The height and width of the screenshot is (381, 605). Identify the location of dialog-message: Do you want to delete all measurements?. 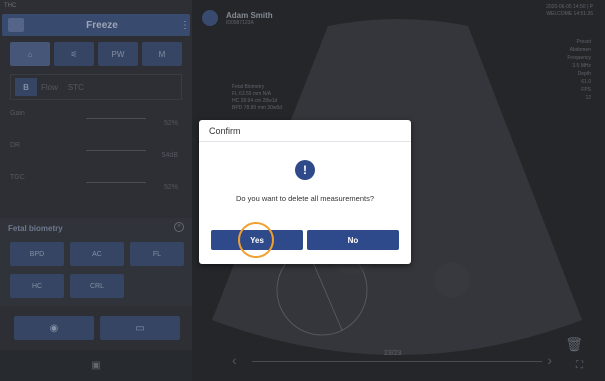
(305, 198).